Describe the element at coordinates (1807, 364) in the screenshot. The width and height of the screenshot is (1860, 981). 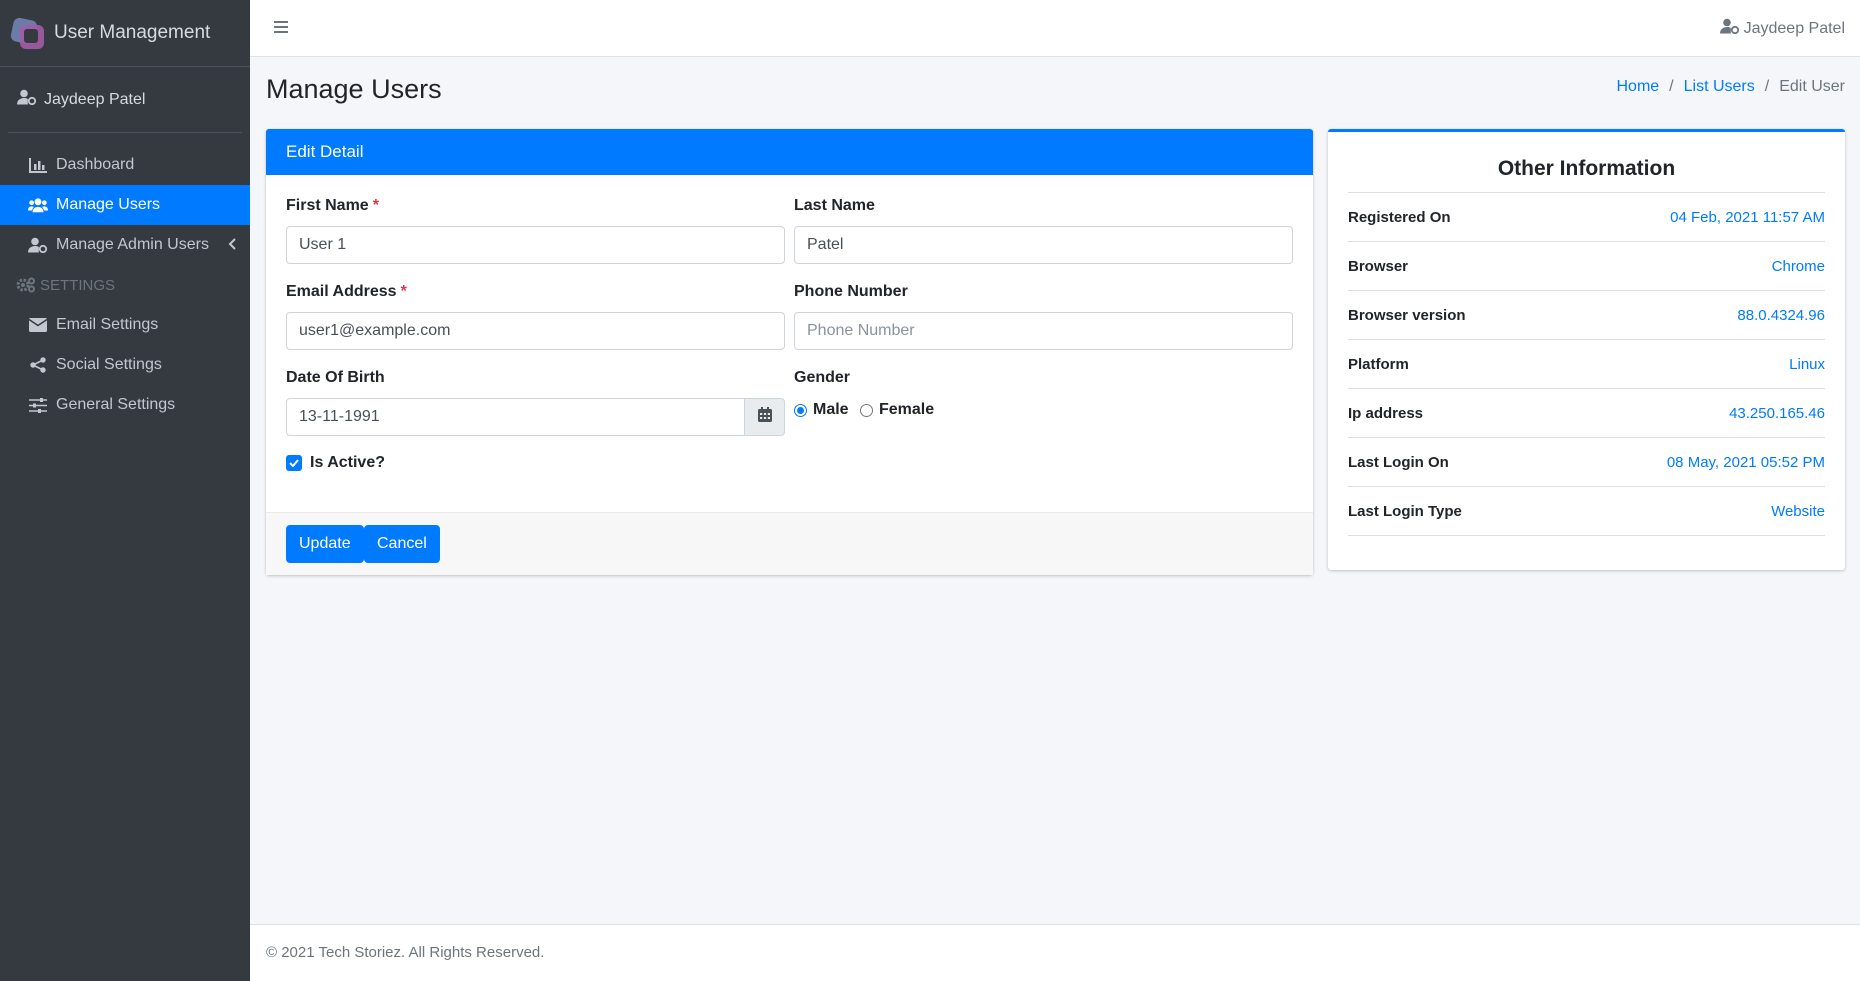
I see `info-value: Linux` at that location.